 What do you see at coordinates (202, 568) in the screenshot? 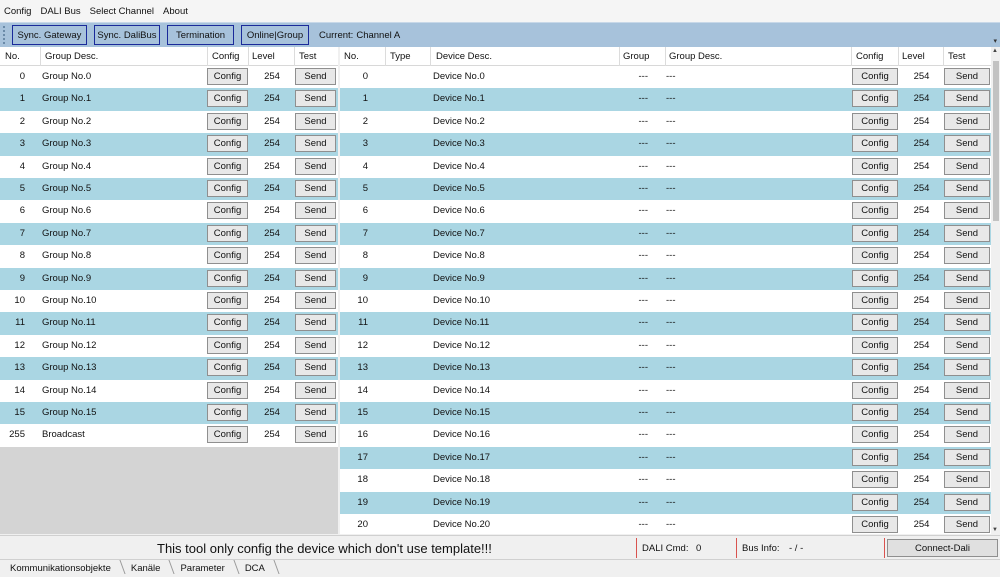
I see `tab-parameter: Parameter` at bounding box center [202, 568].